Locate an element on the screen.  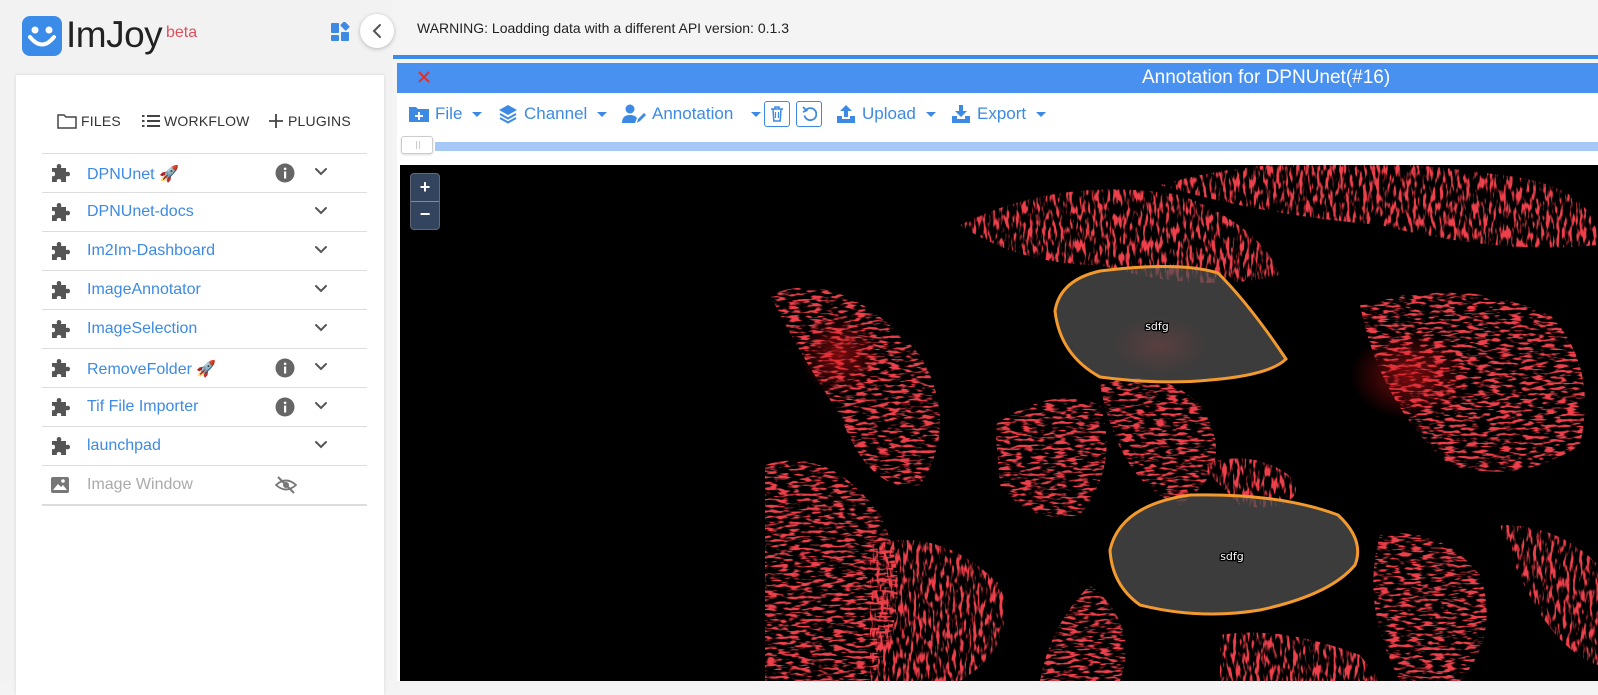
plugin-name: ImageSelection is located at coordinates (142, 329).